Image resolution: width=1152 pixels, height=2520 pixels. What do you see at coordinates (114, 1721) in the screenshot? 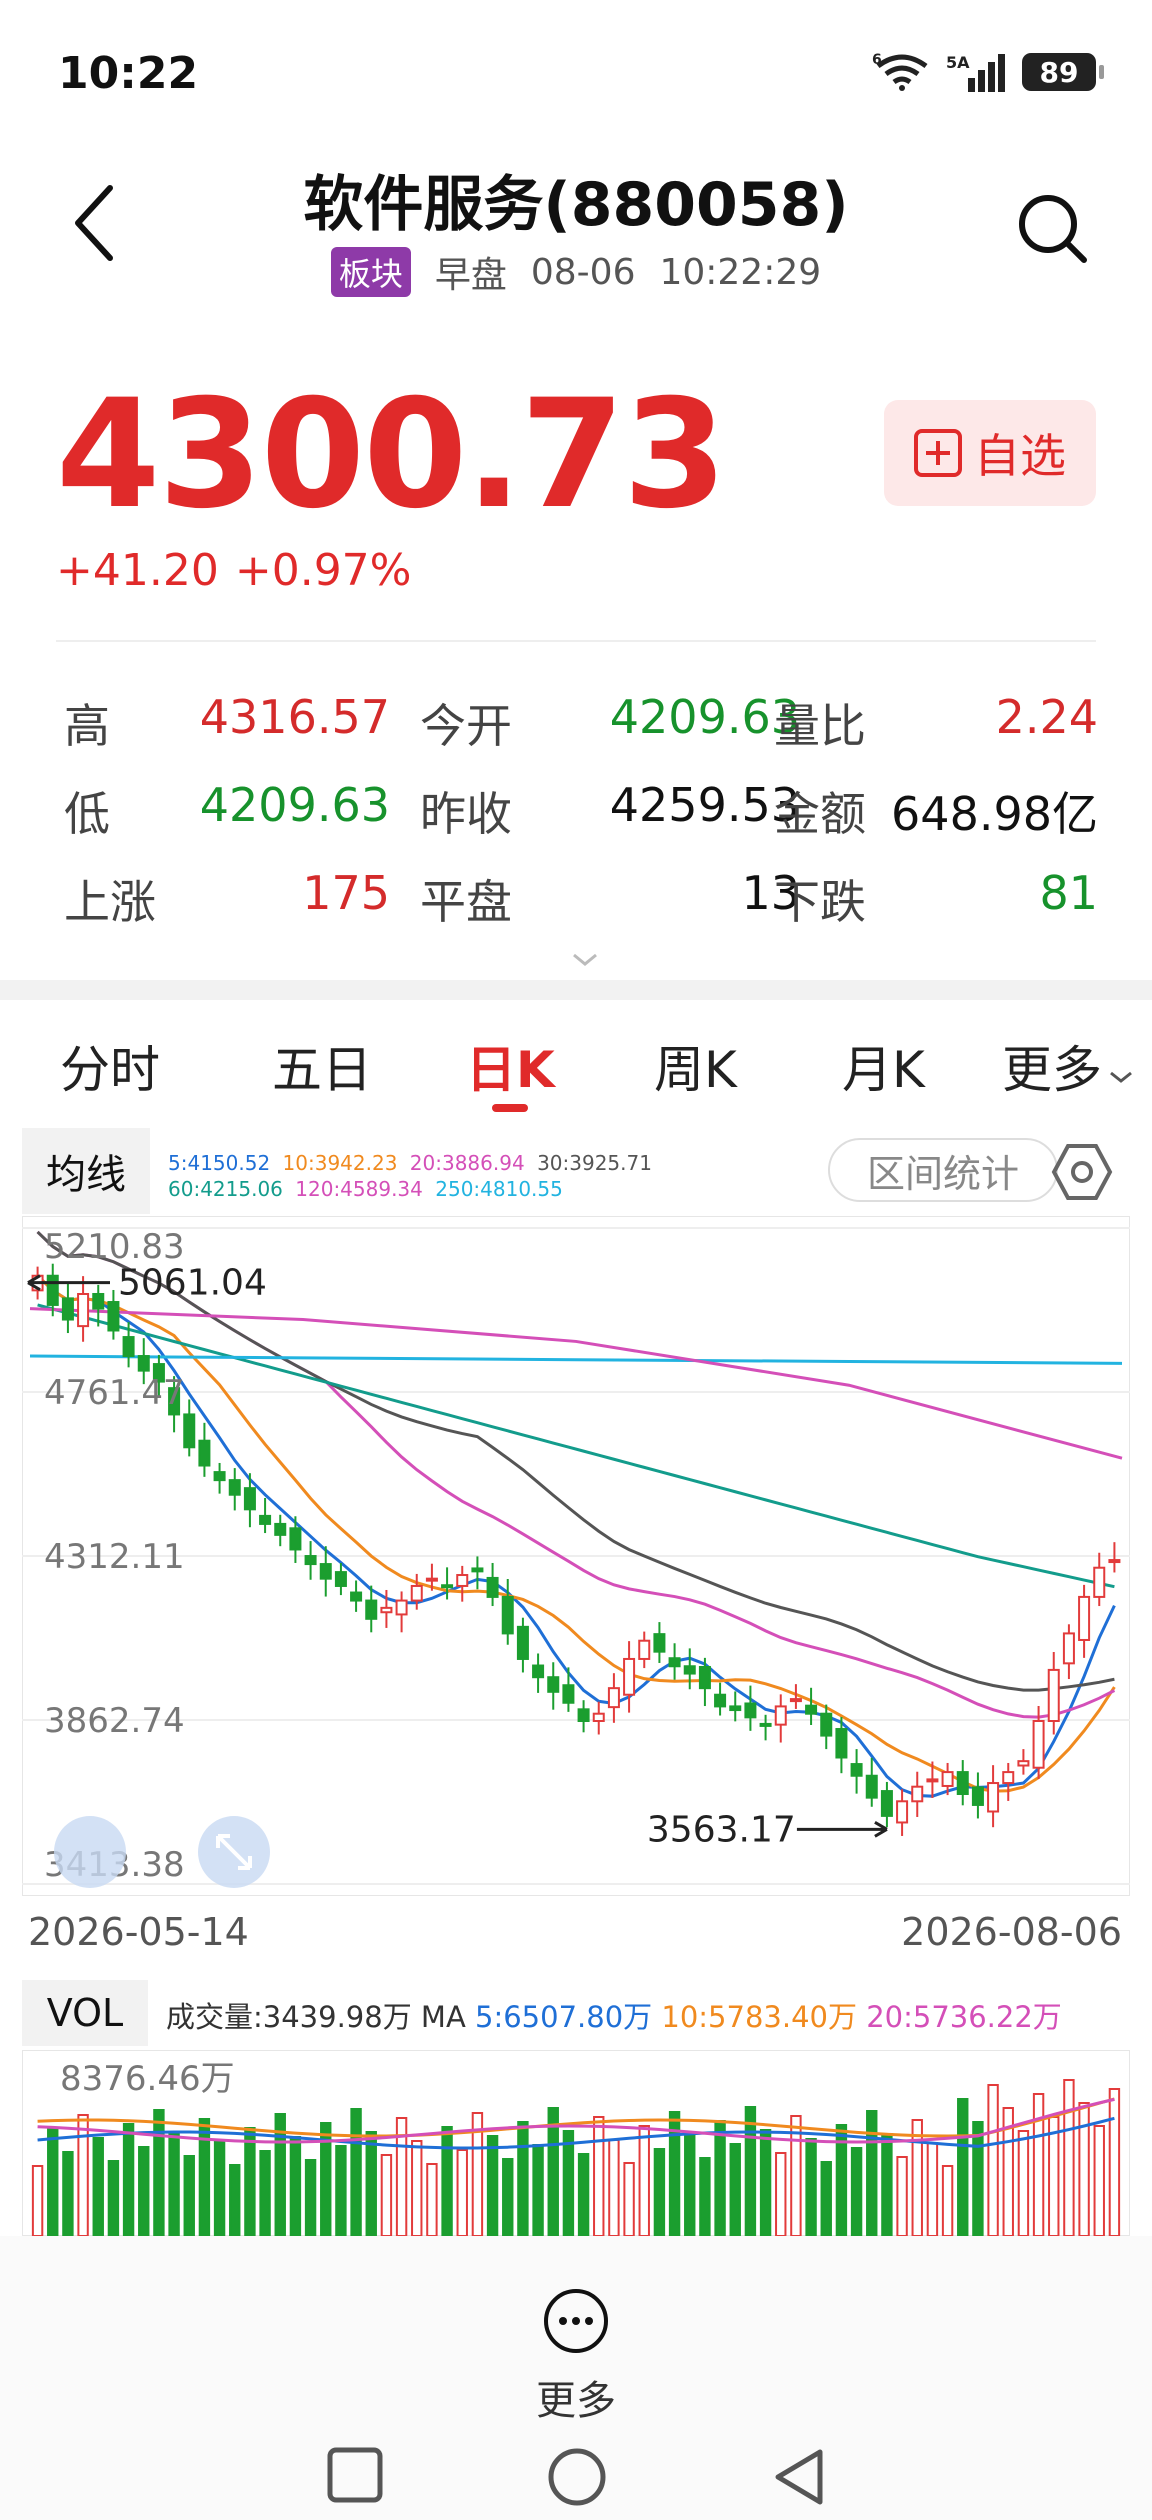
I see `y-tick-label: 3862.74` at bounding box center [114, 1721].